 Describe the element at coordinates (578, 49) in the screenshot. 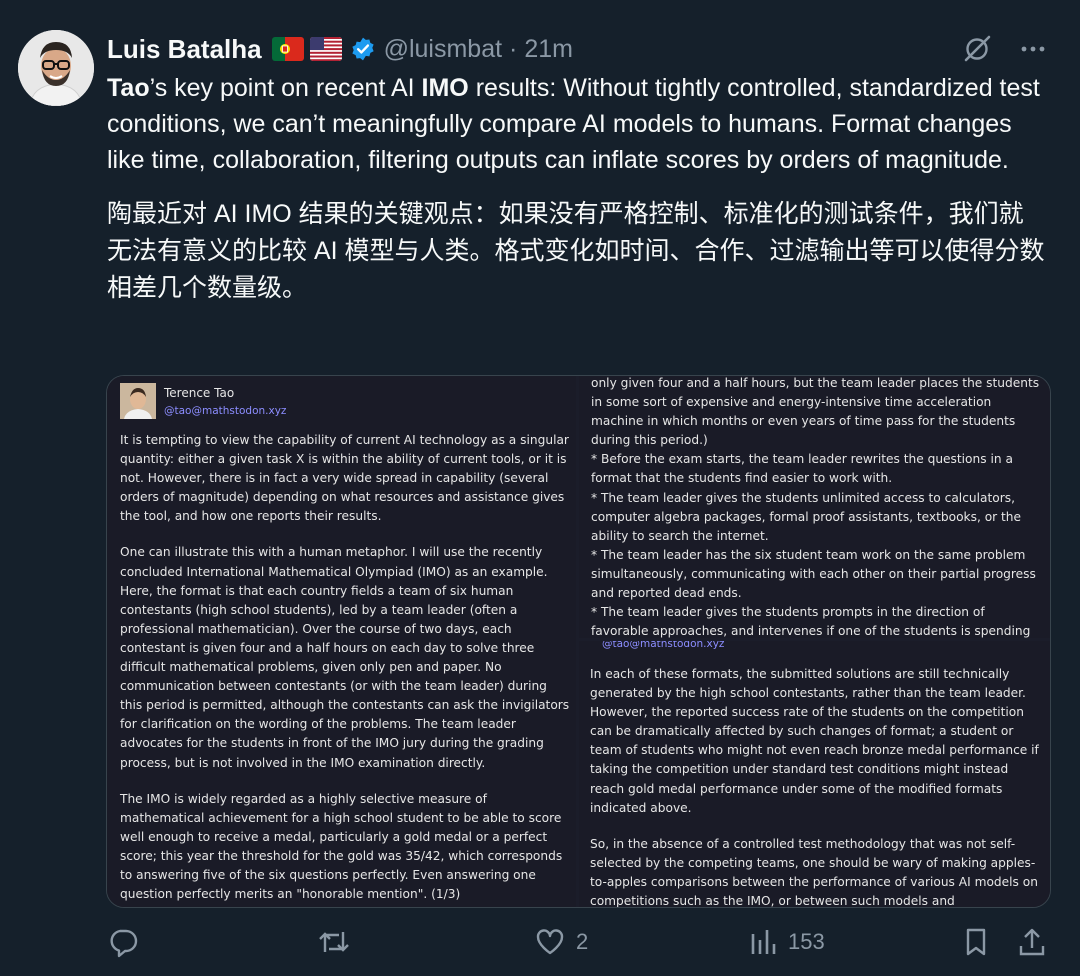

I see `tweet-header: Luis Batalha @luismbat · 21m` at that location.